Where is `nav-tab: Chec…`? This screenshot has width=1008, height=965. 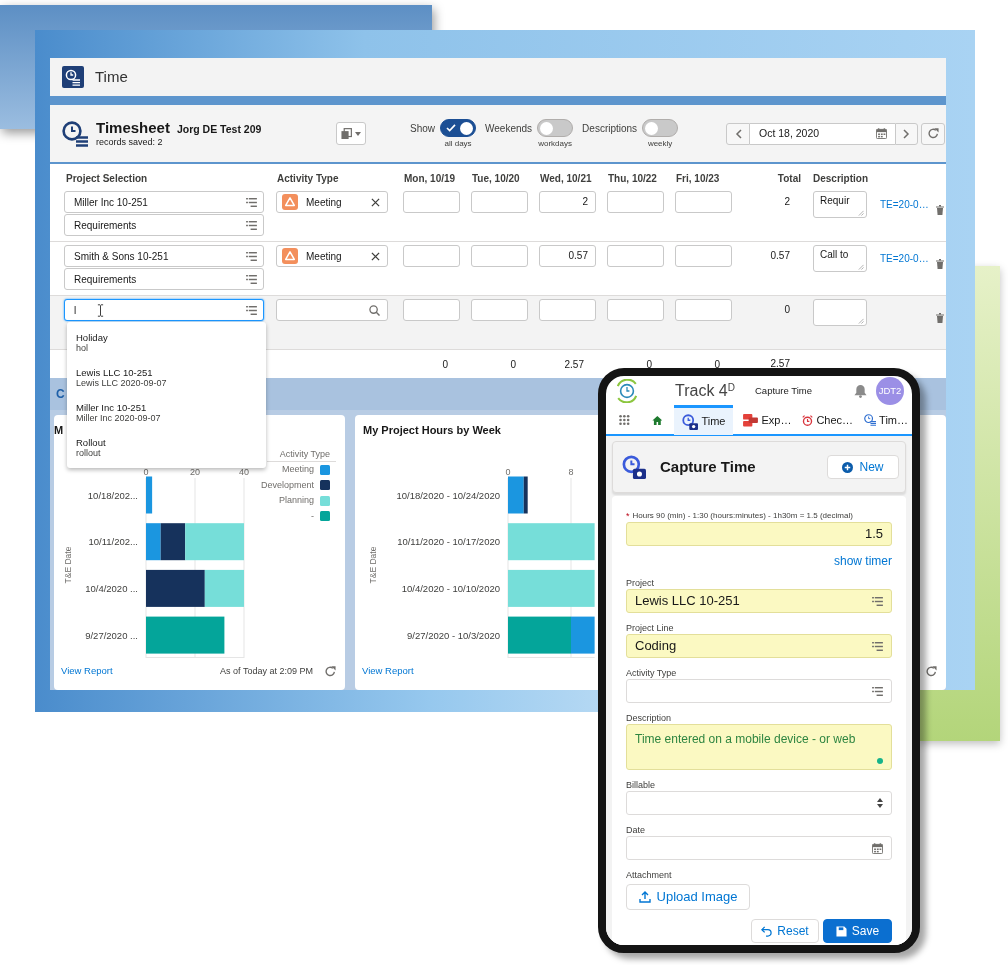 nav-tab: Chec… is located at coordinates (828, 420).